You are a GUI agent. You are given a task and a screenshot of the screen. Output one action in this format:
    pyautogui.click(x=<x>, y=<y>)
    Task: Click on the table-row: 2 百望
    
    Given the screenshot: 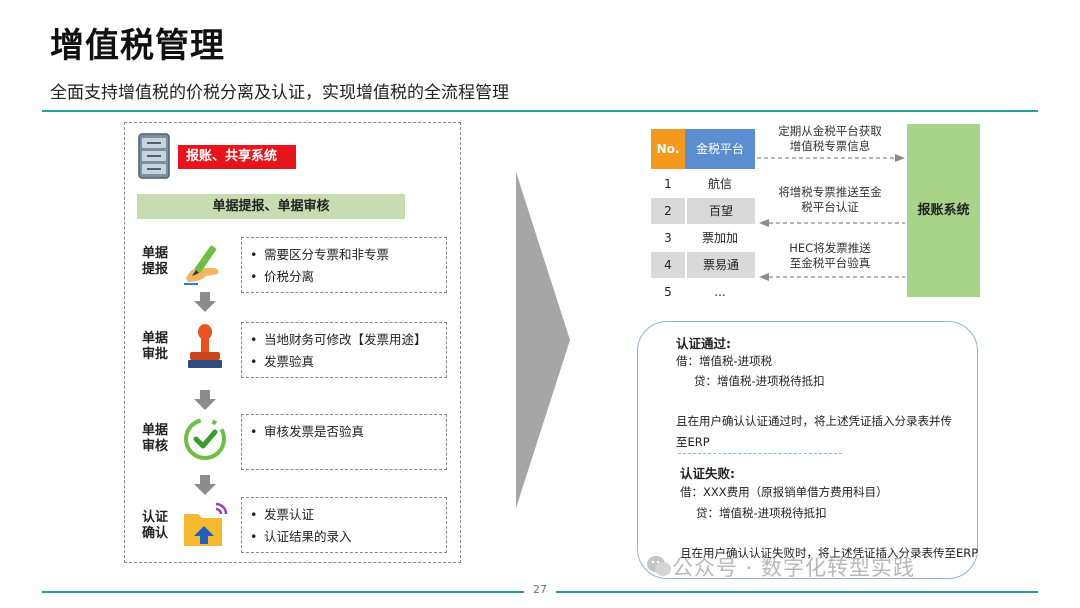 What is the action you would take?
    pyautogui.click(x=703, y=211)
    